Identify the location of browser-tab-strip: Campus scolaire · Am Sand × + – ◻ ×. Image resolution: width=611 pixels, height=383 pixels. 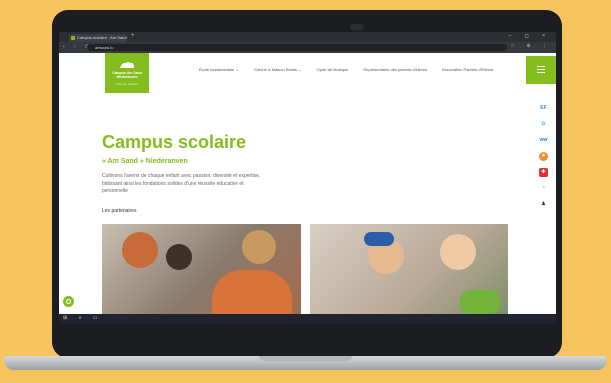
(307, 37).